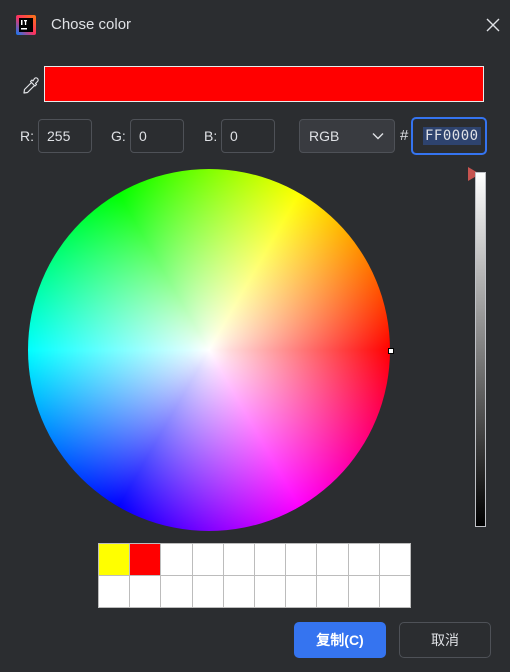 This screenshot has height=672, width=510. What do you see at coordinates (480, 349) in the screenshot?
I see `brightness-slider` at bounding box center [480, 349].